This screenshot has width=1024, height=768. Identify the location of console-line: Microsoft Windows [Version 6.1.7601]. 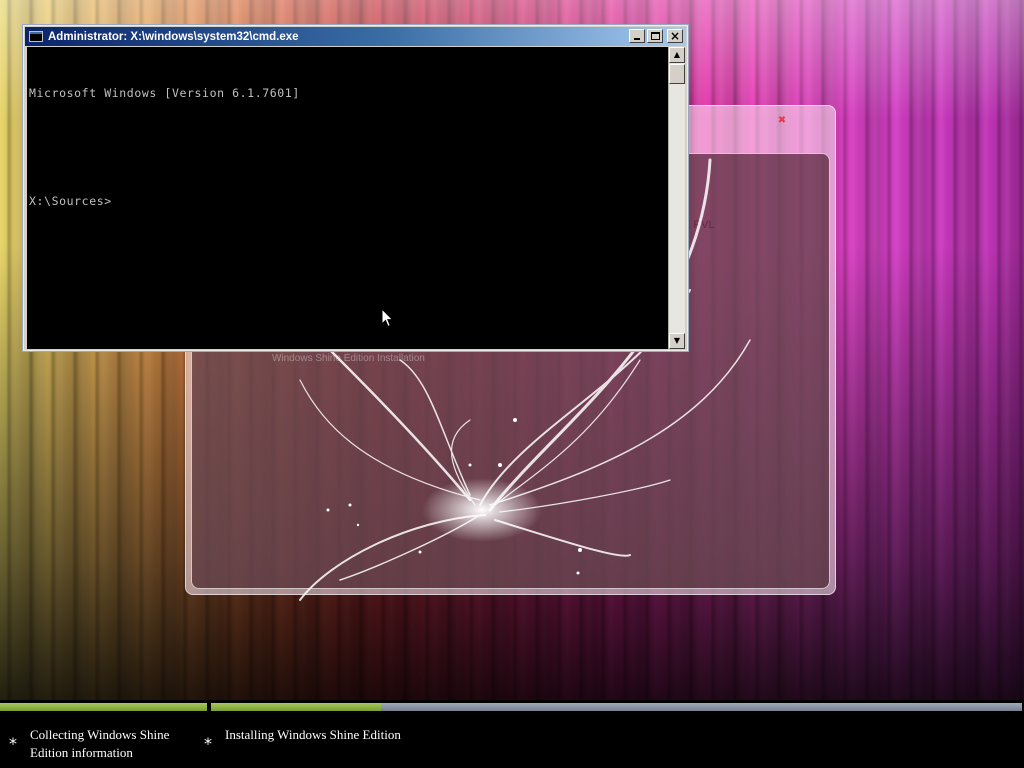
(164, 93).